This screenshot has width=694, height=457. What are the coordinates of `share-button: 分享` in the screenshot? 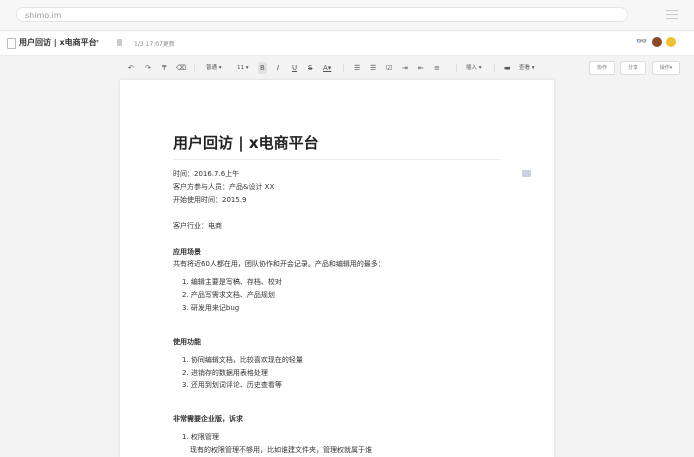 It's located at (633, 68).